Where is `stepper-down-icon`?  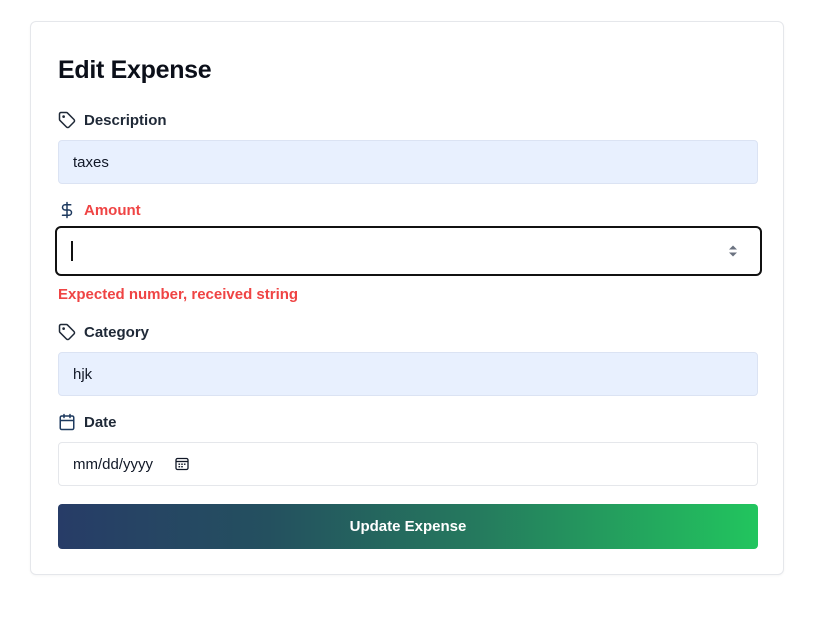 stepper-down-icon is located at coordinates (733, 255).